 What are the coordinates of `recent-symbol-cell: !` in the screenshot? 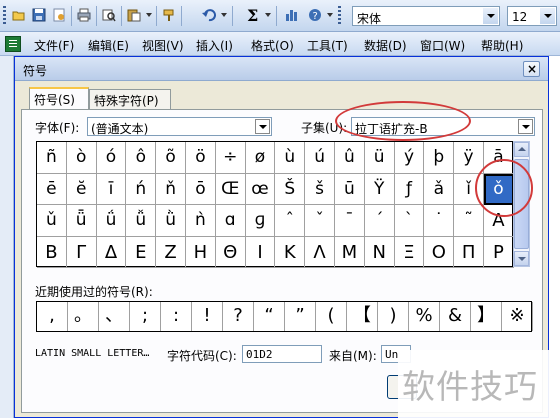 It's located at (207, 316).